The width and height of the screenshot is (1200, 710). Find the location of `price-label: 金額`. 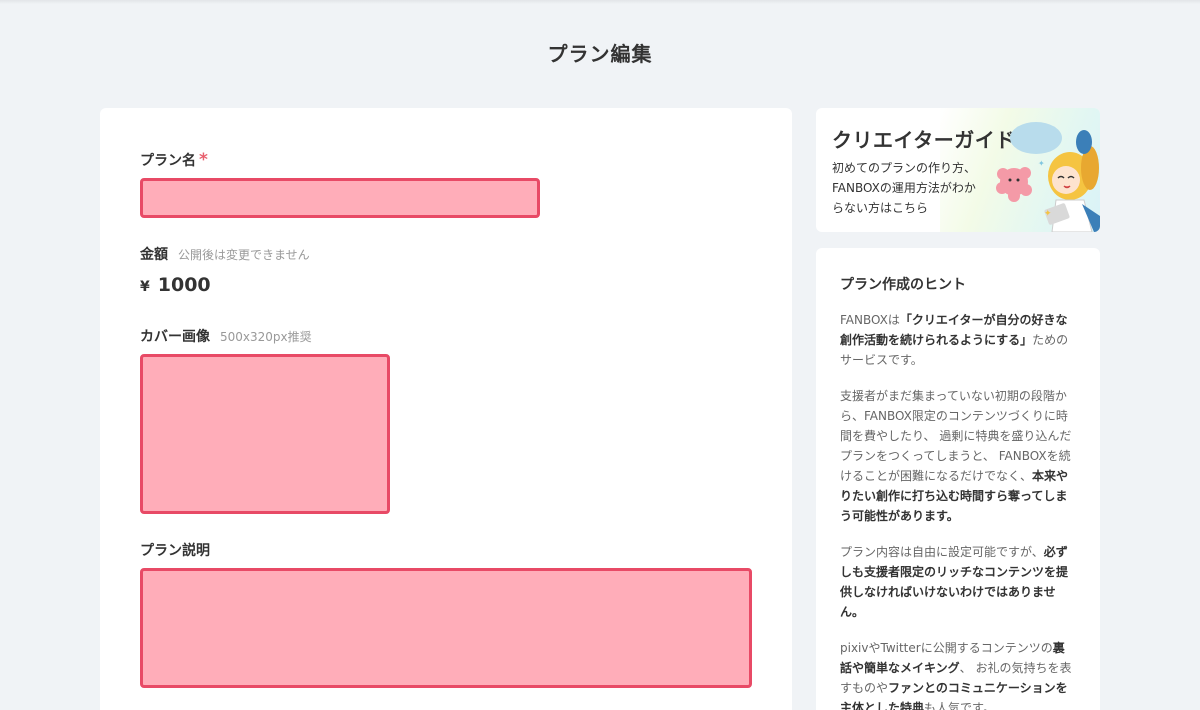

price-label: 金額 is located at coordinates (154, 255).